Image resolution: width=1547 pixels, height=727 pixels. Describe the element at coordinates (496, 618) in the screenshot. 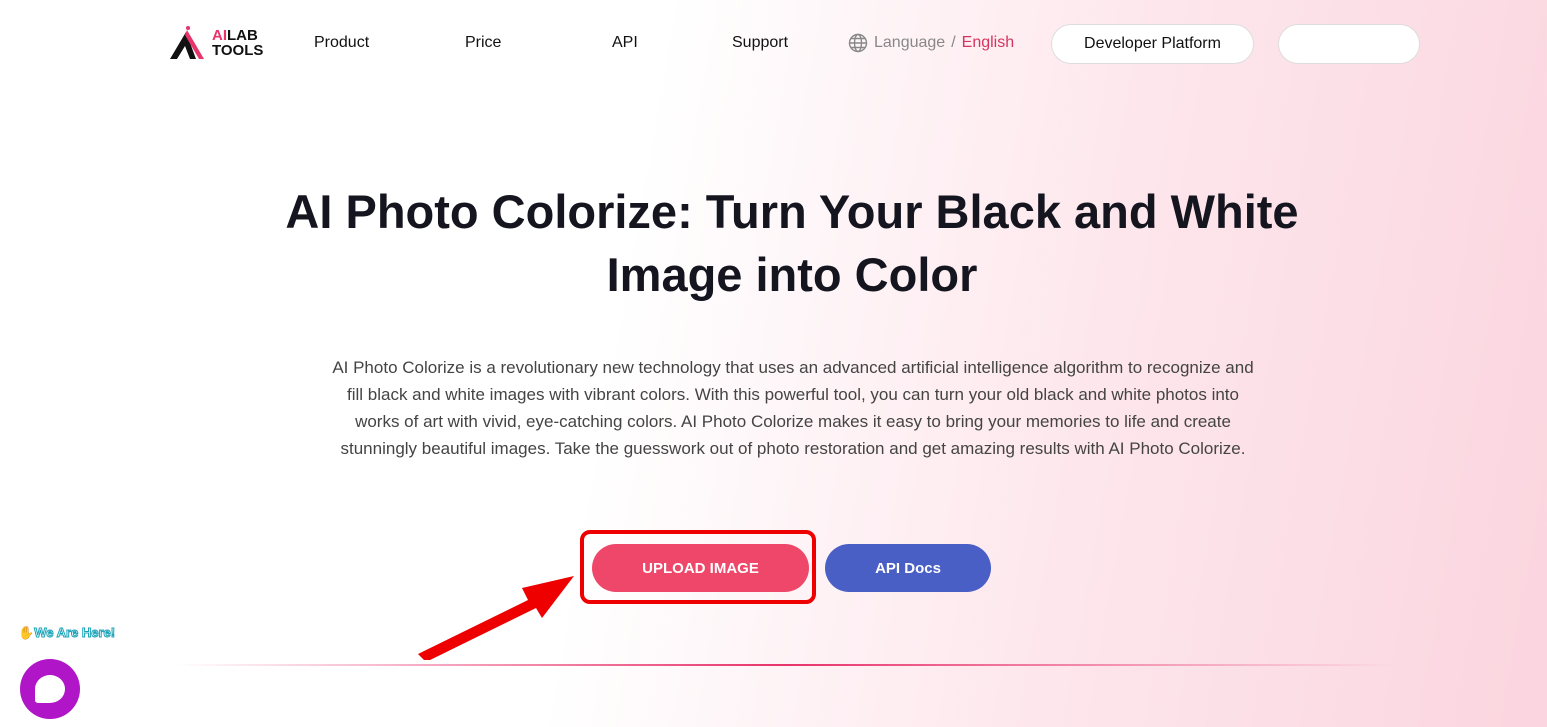

I see `arrow-annotation` at that location.